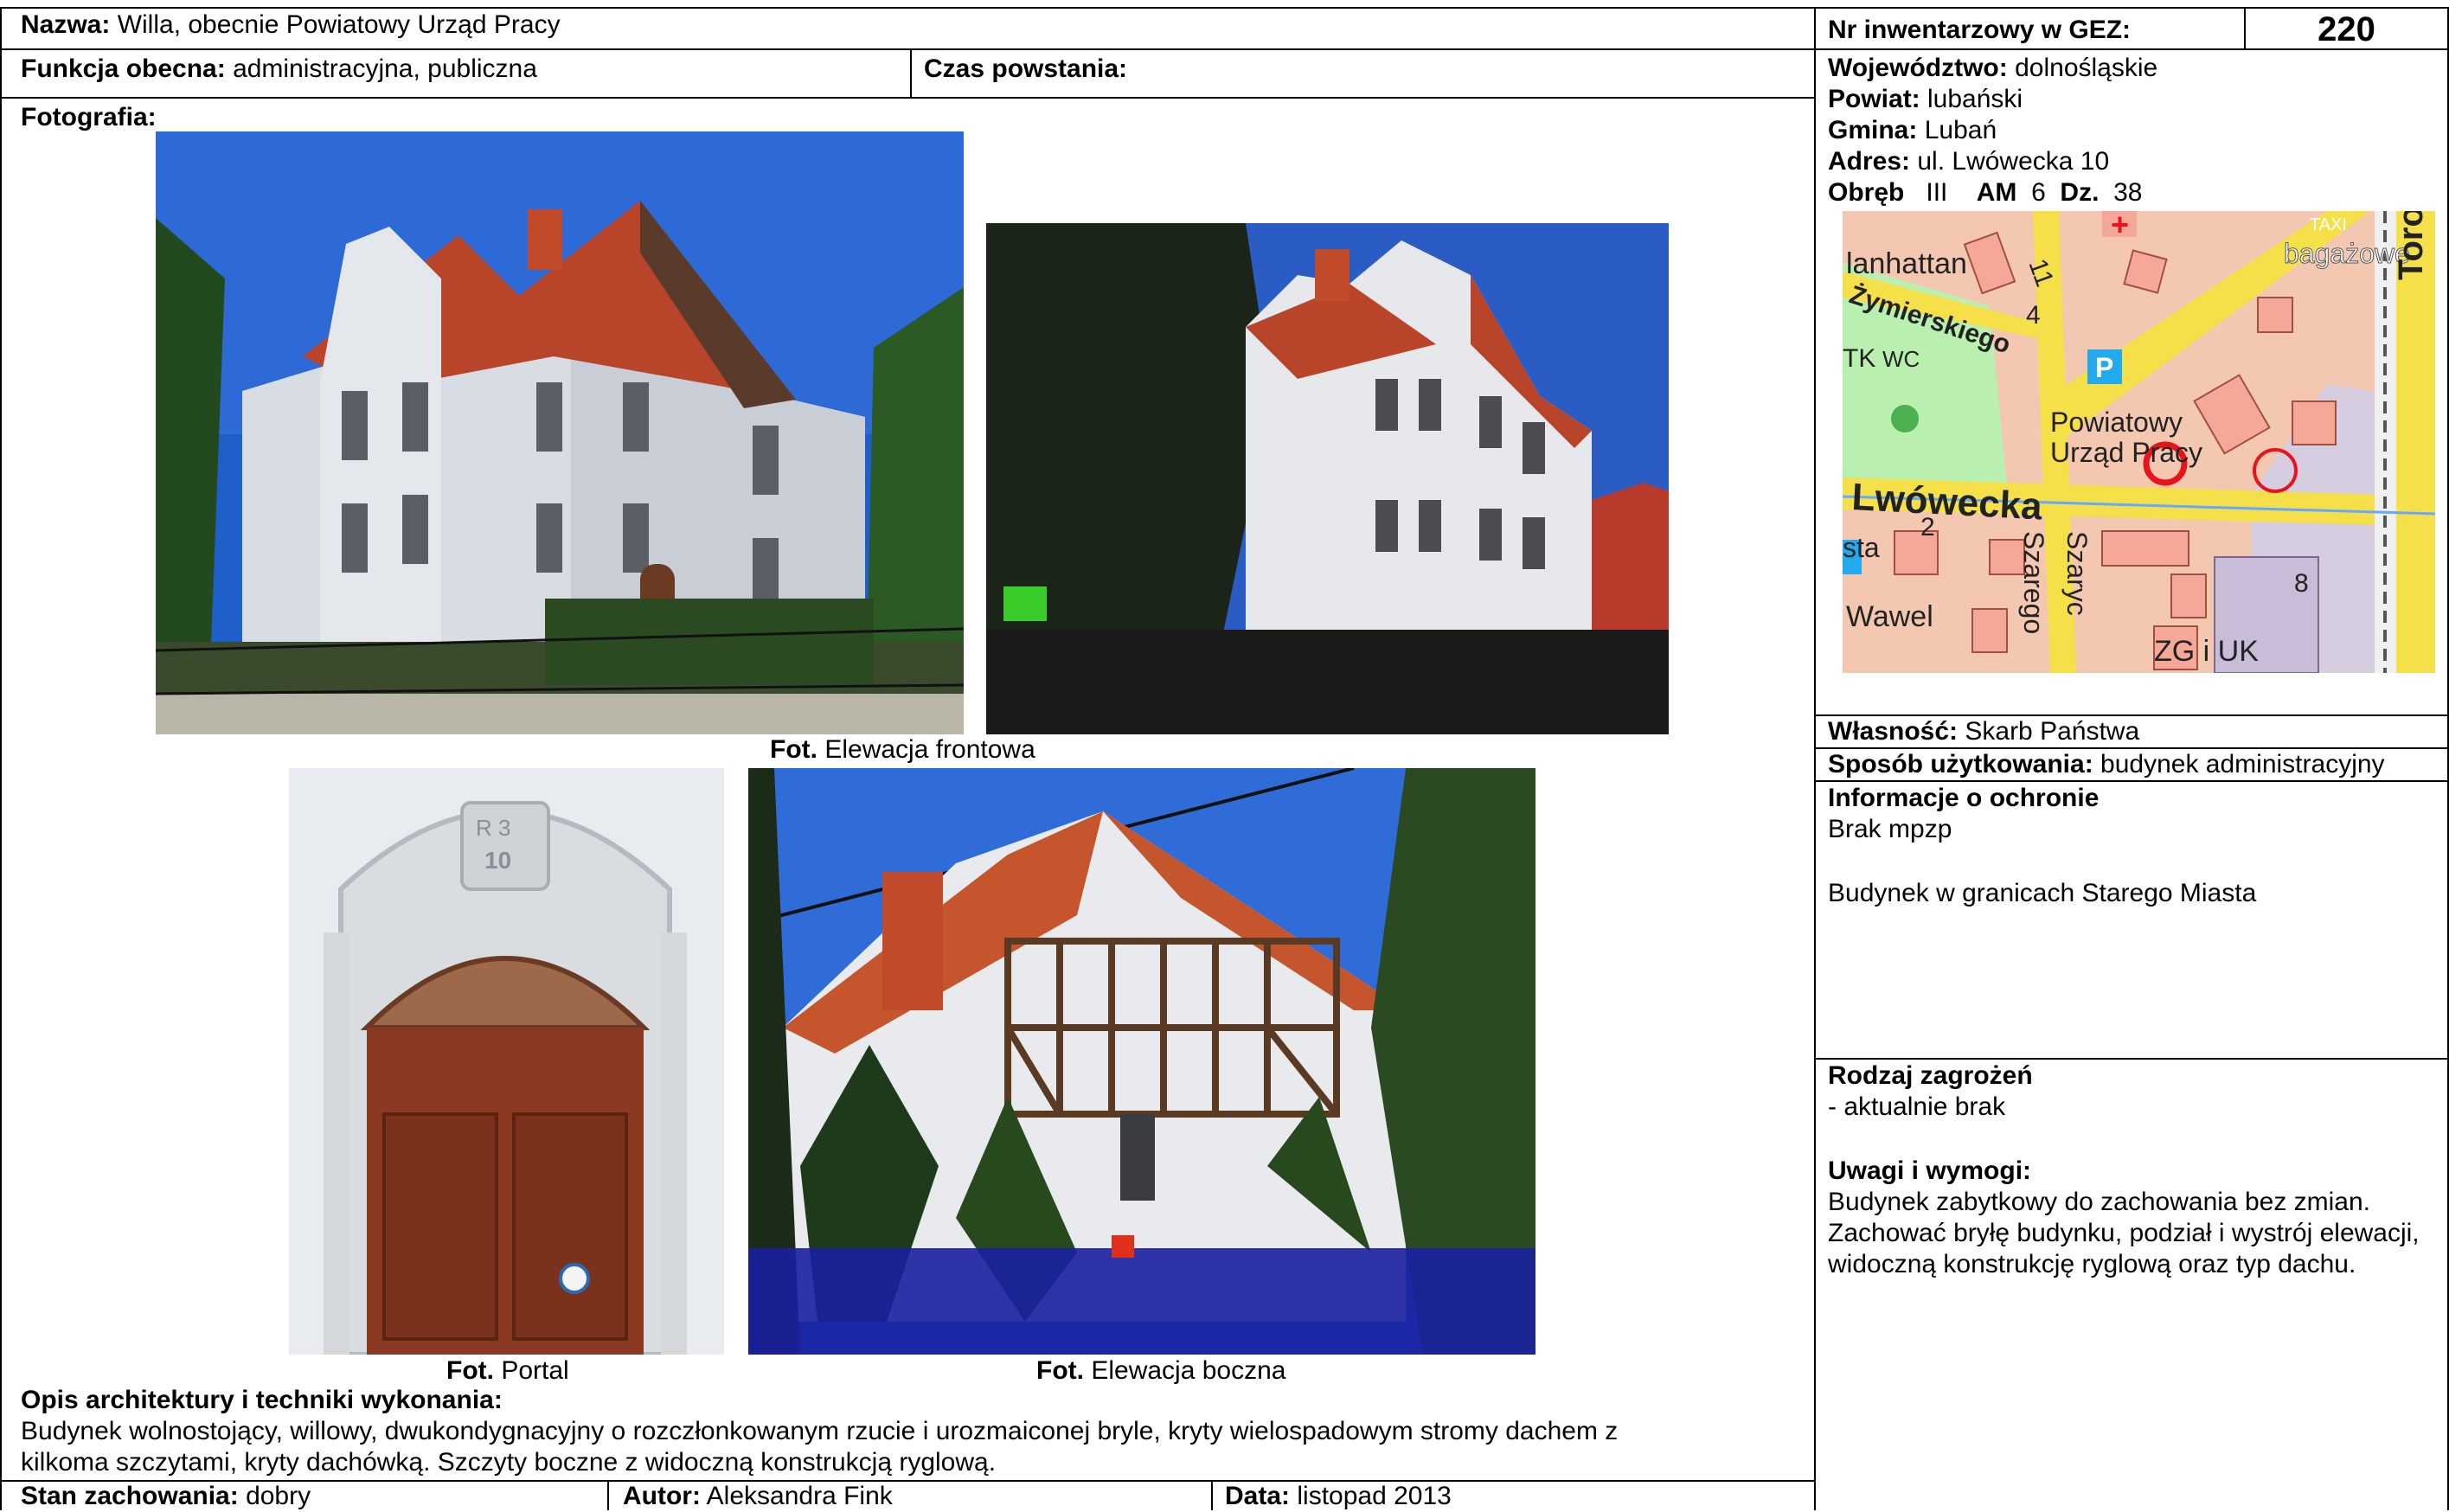 The height and width of the screenshot is (1512, 2449). I want to click on voivodeship-field: Województwo: dolnośląskie, so click(1992, 68).